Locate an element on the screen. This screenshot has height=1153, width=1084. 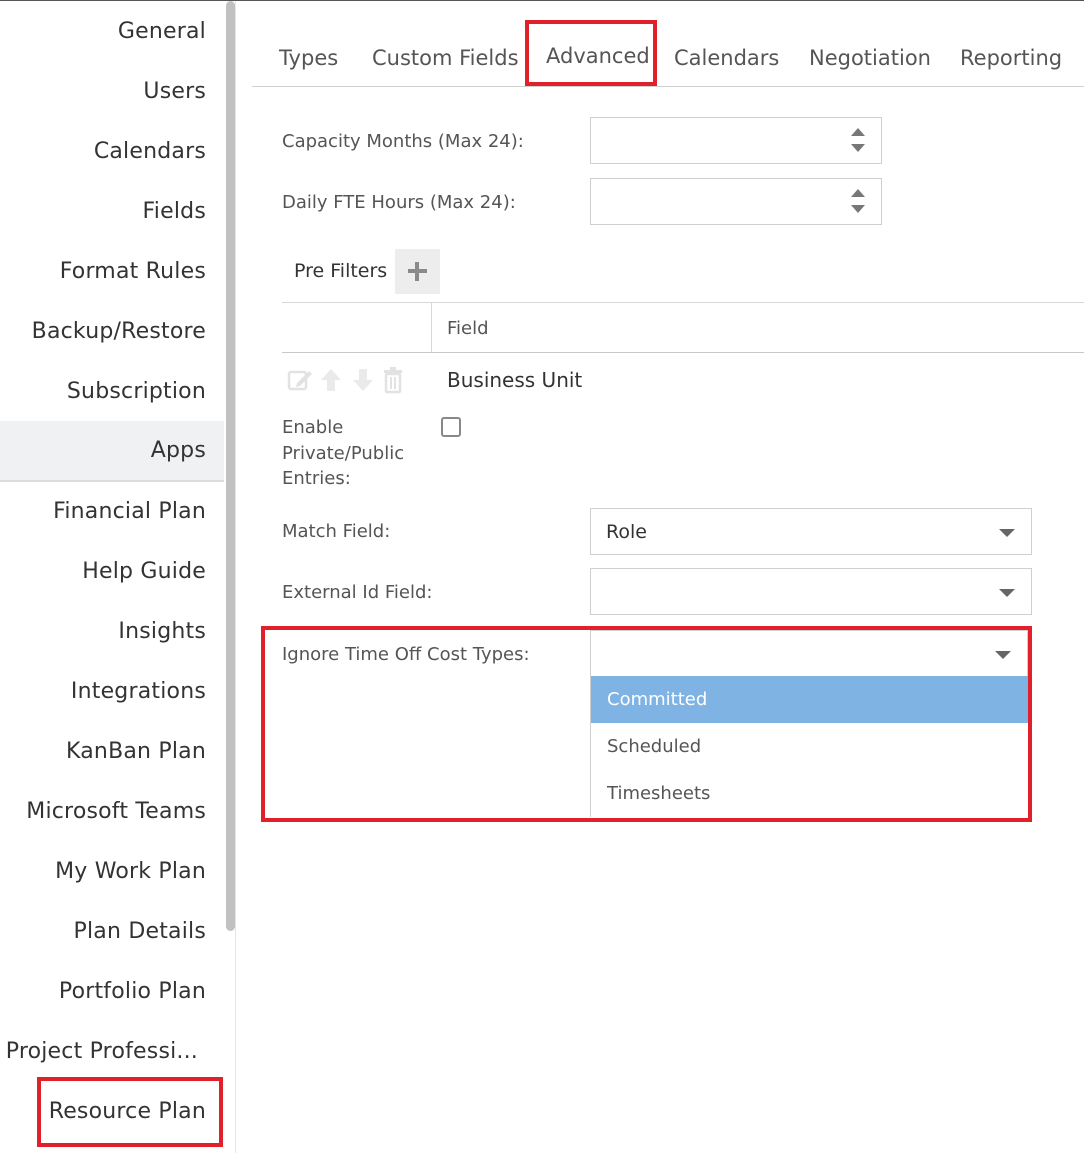
tab-custom-fields: Custom Fields is located at coordinates (445, 58).